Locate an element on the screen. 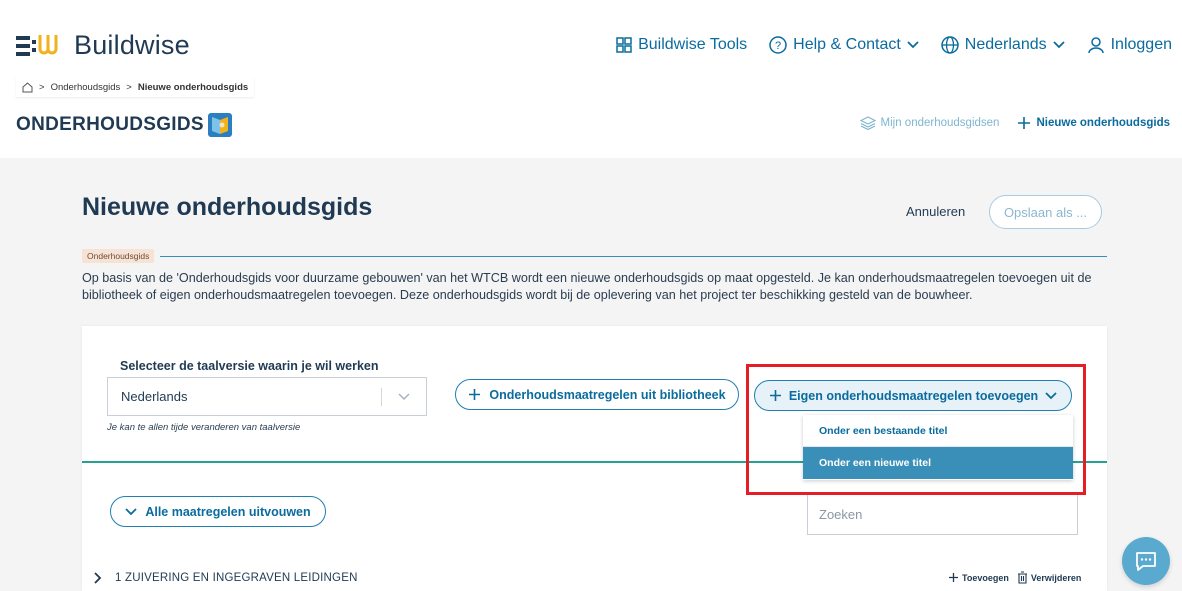 The width and height of the screenshot is (1182, 591). nav-buildwise-tools: Buildwise Tools is located at coordinates (681, 45).